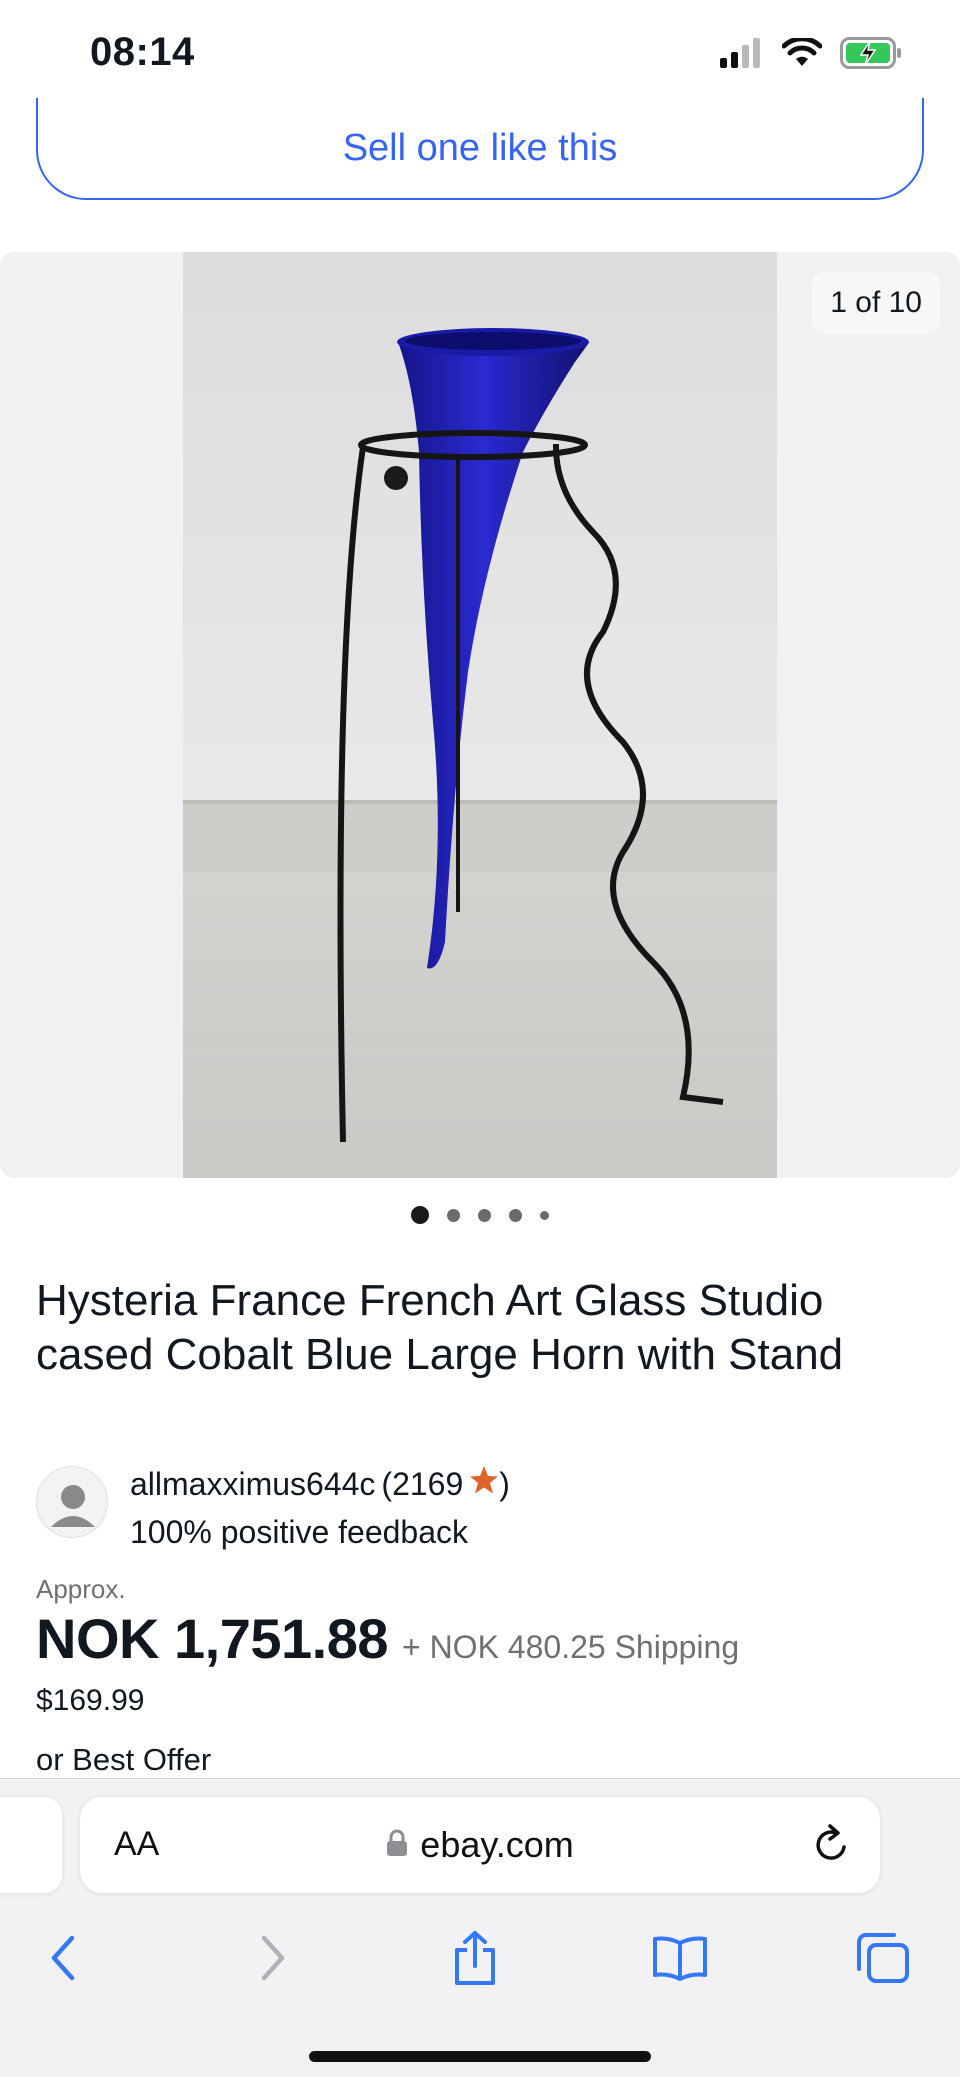 The width and height of the screenshot is (960, 2077). Describe the element at coordinates (480, 50) in the screenshot. I see `status-bar: 08:14` at that location.